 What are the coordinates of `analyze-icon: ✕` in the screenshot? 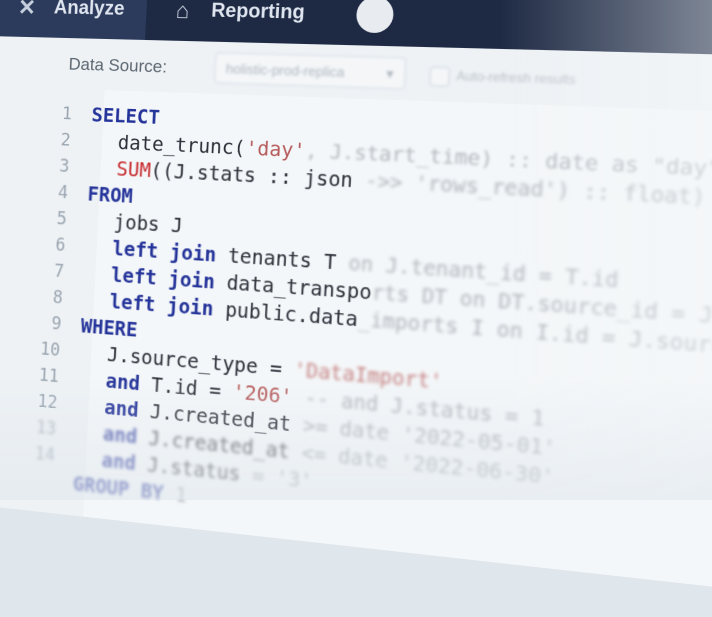 It's located at (27, 10).